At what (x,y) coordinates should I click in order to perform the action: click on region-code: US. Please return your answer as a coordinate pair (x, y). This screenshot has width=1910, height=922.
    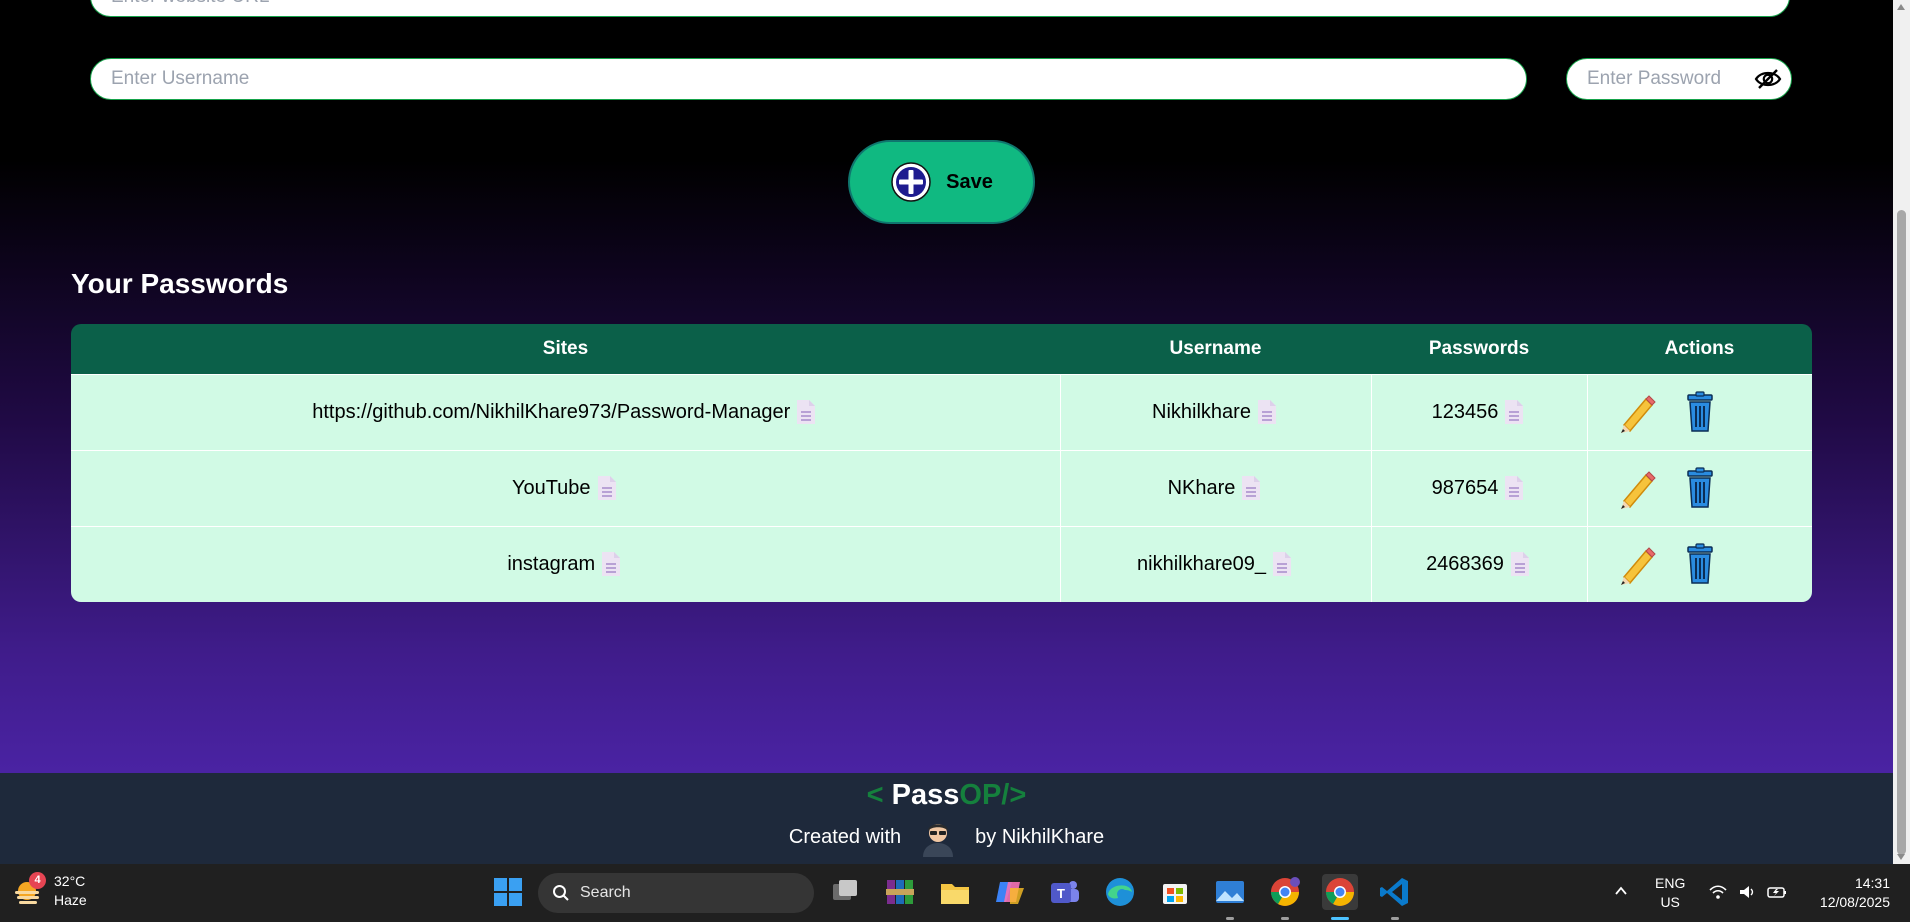
    Looking at the image, I should click on (1670, 902).